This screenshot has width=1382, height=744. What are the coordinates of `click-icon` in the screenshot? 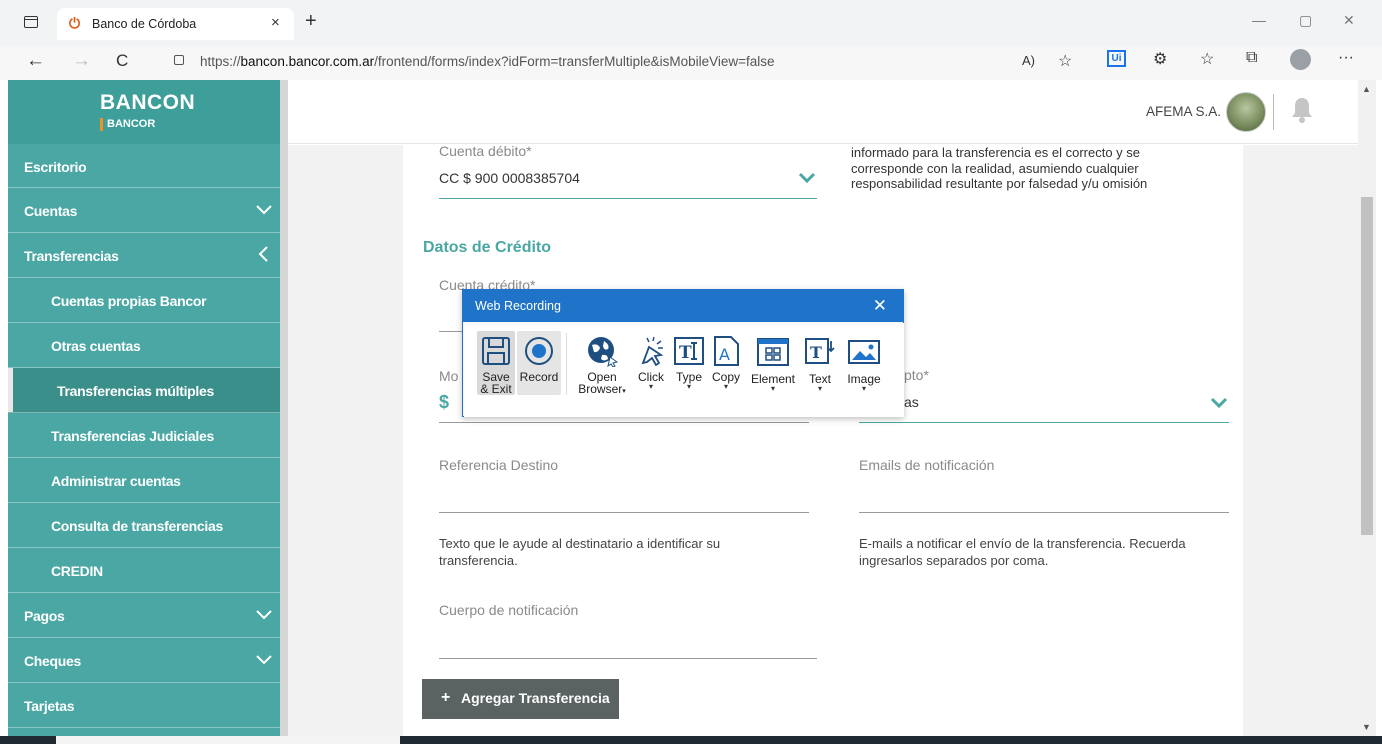 It's located at (652, 351).